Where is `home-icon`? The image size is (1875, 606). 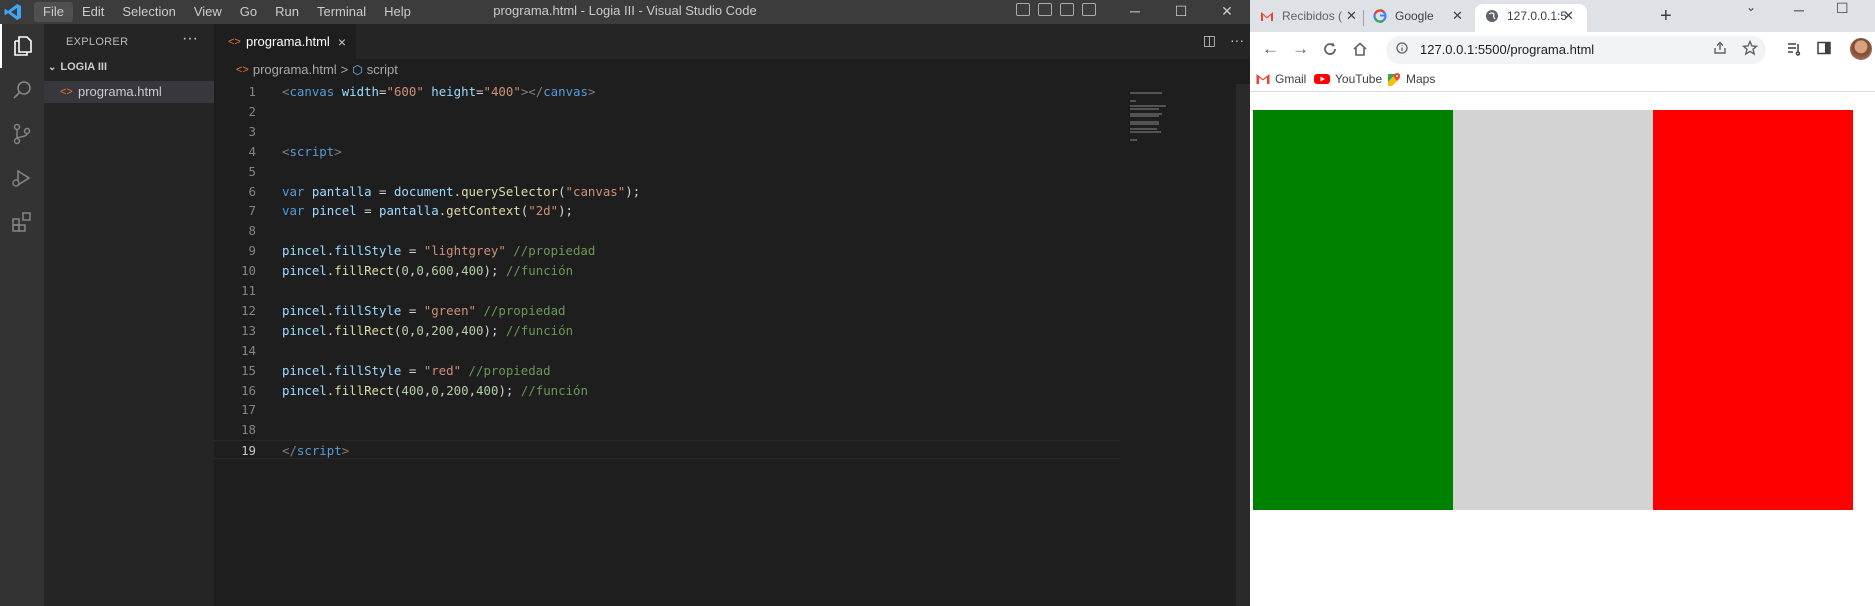
home-icon is located at coordinates (1360, 49).